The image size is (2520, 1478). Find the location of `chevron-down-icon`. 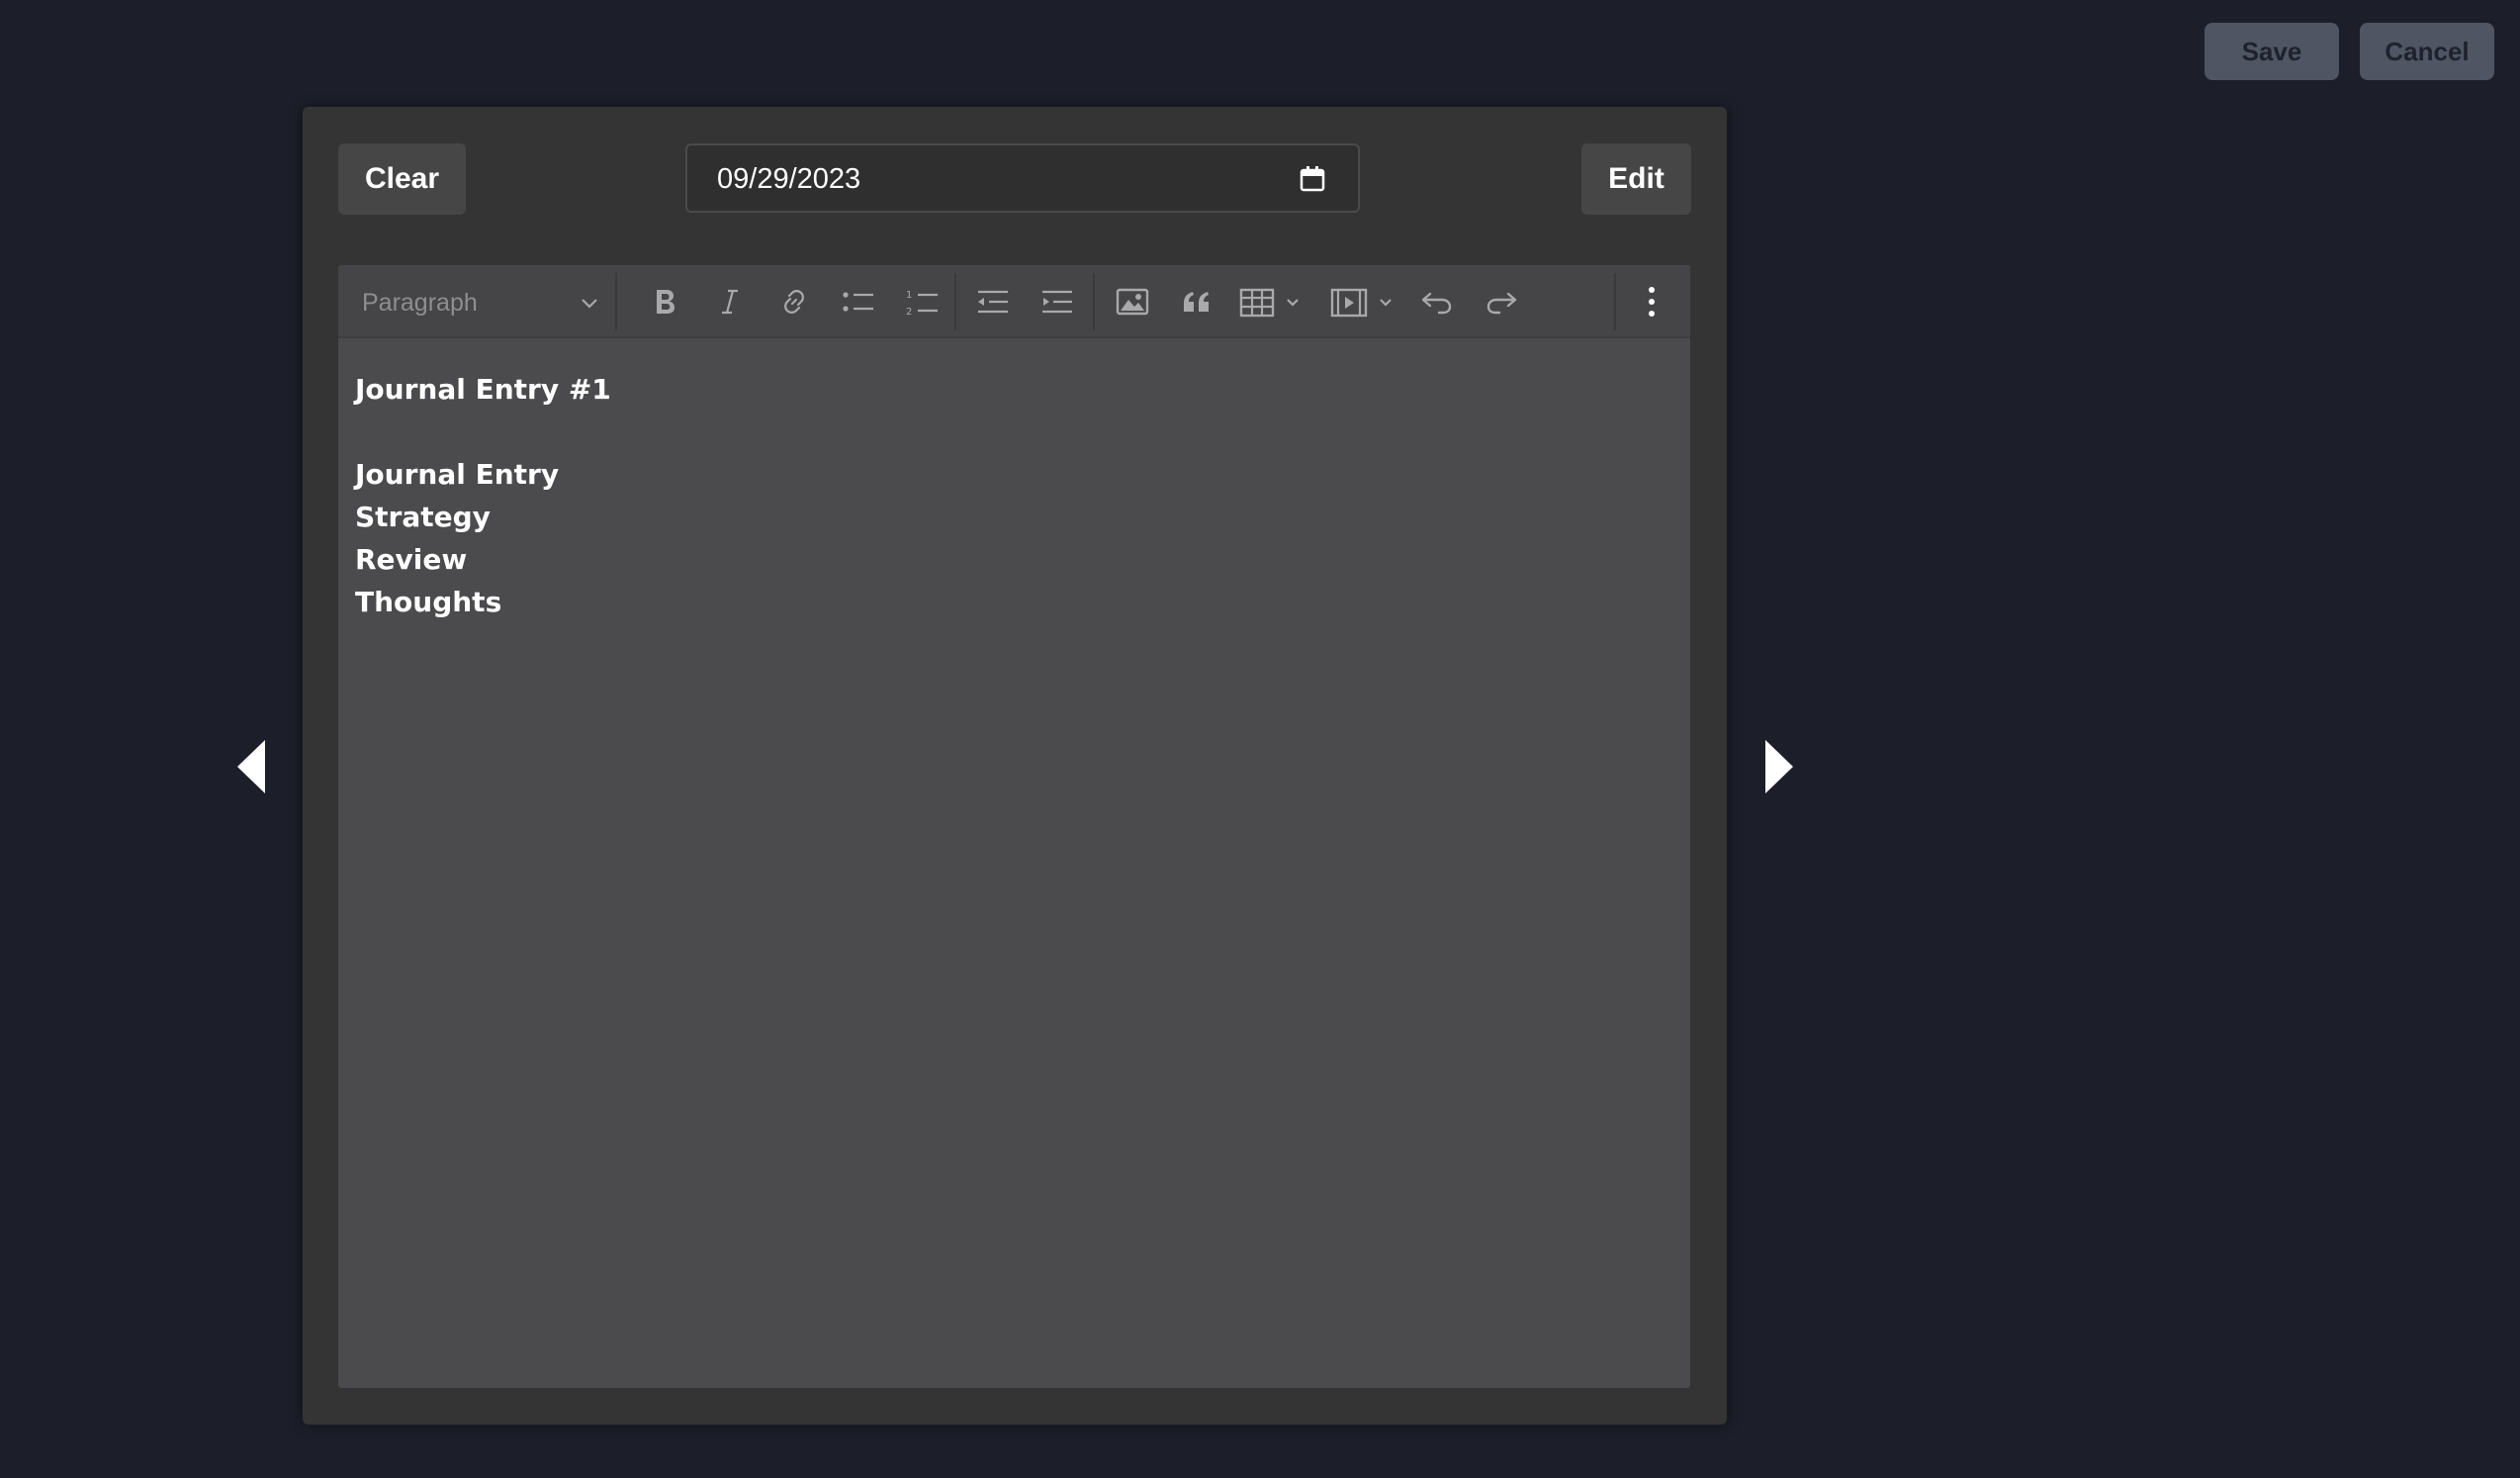

chevron-down-icon is located at coordinates (589, 304).